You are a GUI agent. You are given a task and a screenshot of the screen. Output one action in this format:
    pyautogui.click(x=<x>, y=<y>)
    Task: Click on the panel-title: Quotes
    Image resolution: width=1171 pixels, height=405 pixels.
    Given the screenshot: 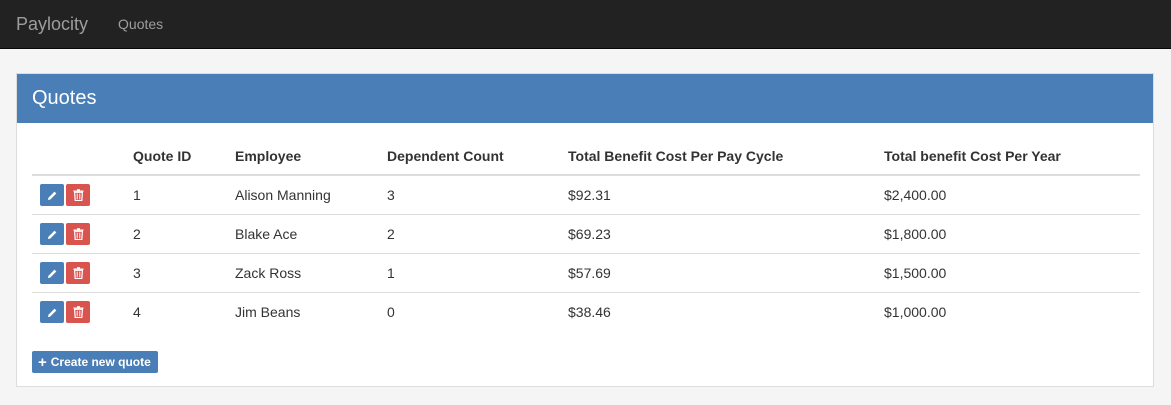 What is the action you would take?
    pyautogui.click(x=585, y=98)
    